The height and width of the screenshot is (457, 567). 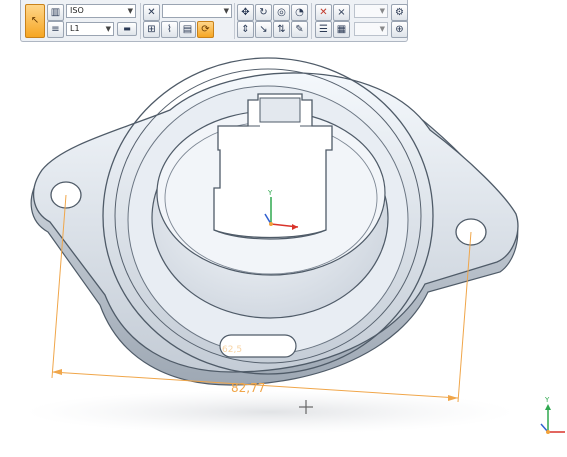 I want to click on style-select-3: ▼, so click(x=371, y=29).